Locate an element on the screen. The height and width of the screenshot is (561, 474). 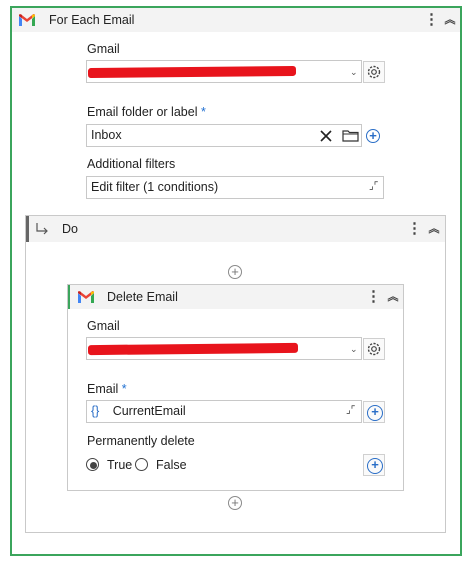
email-add-button: + is located at coordinates (374, 412).